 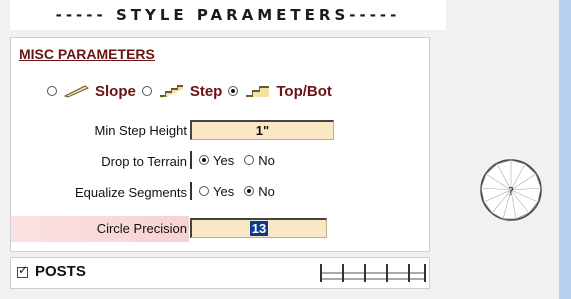 What do you see at coordinates (60, 271) in the screenshot?
I see `posts-label: POSTS` at bounding box center [60, 271].